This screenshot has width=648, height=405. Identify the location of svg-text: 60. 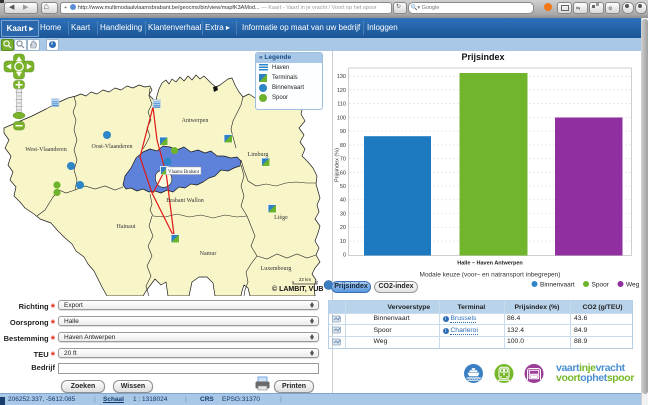
(343, 173).